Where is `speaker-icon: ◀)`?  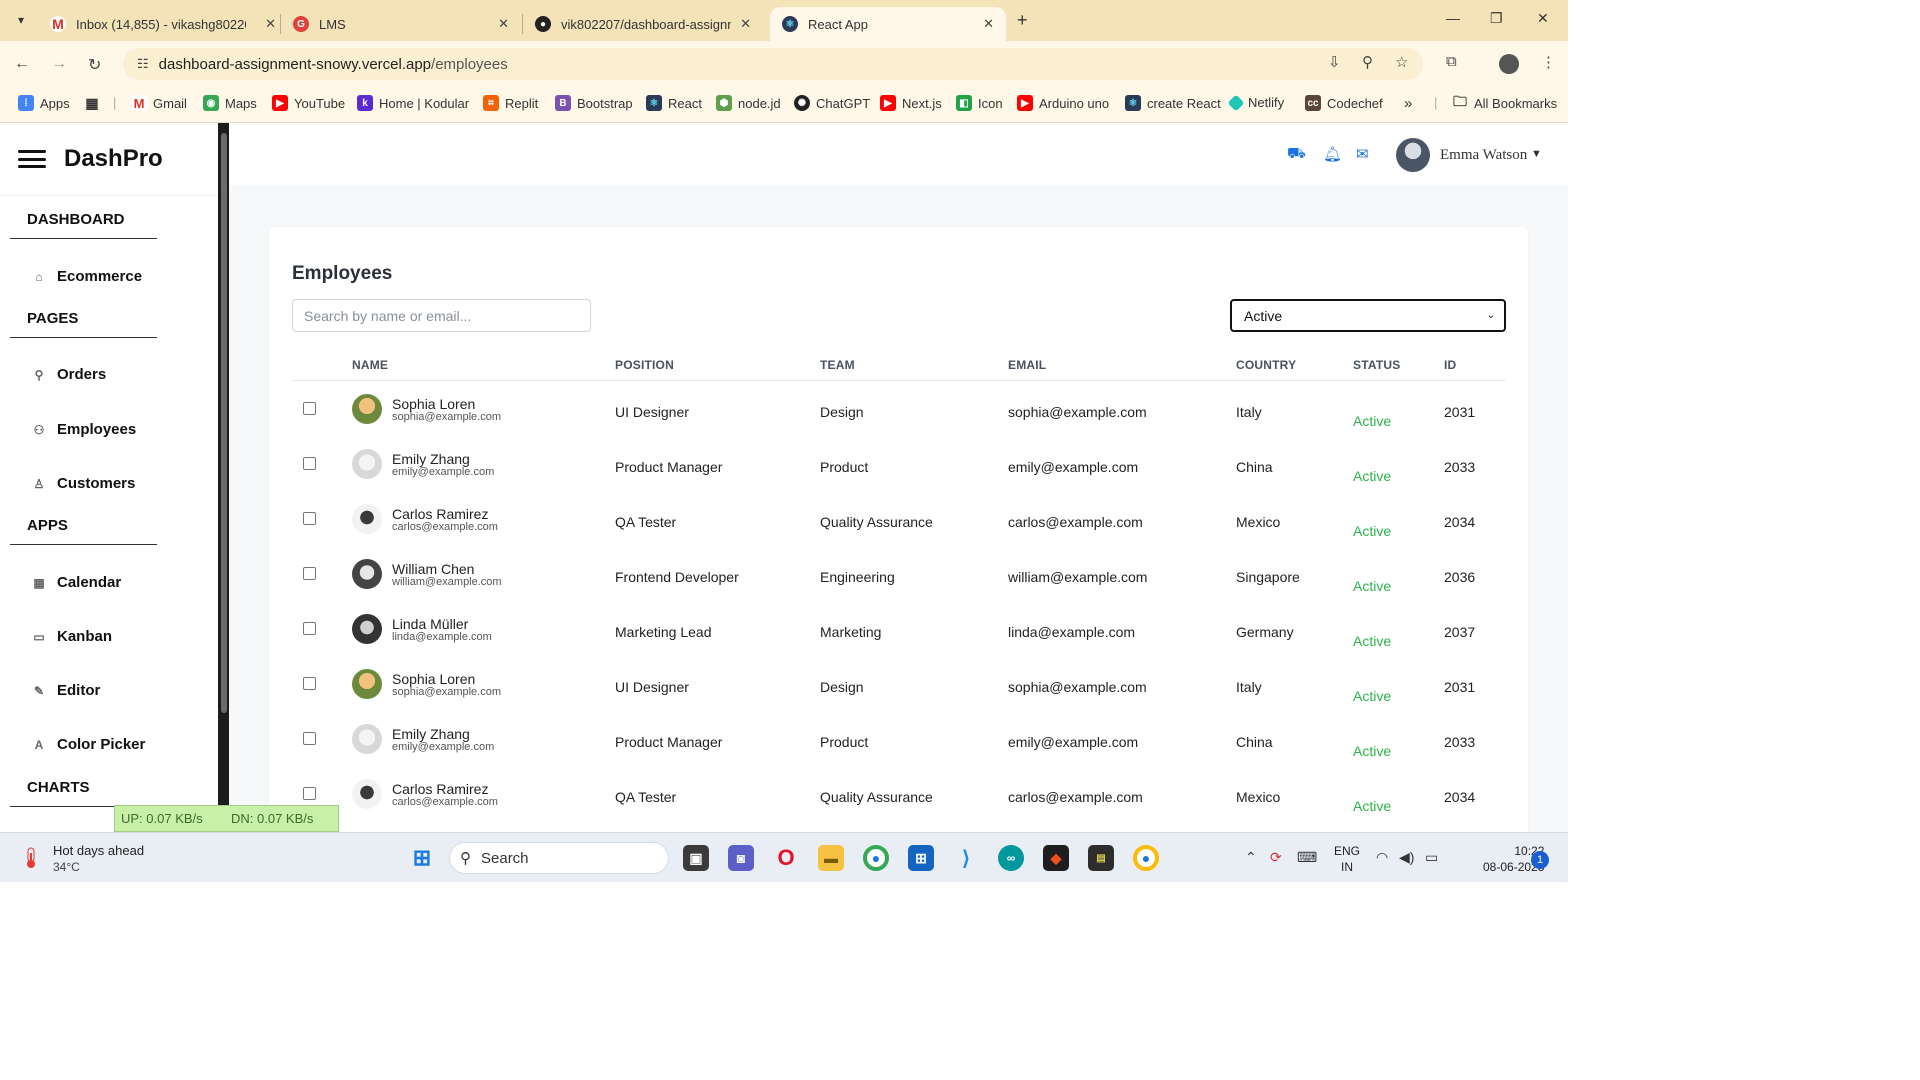
speaker-icon: ◀) is located at coordinates (1406, 857).